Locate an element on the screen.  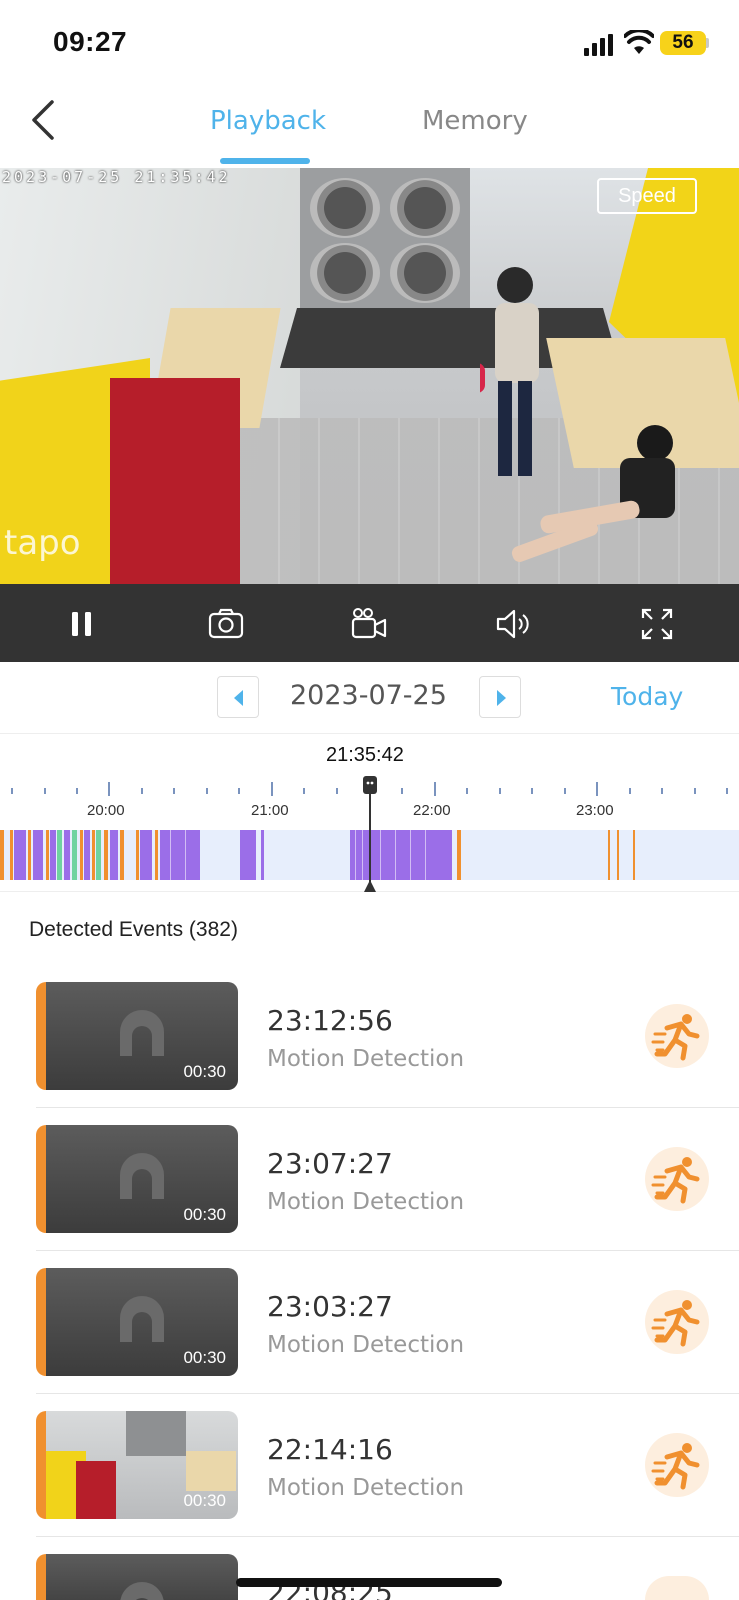
timeline-cursor-time: 21:35:42 is located at coordinates (365, 755).